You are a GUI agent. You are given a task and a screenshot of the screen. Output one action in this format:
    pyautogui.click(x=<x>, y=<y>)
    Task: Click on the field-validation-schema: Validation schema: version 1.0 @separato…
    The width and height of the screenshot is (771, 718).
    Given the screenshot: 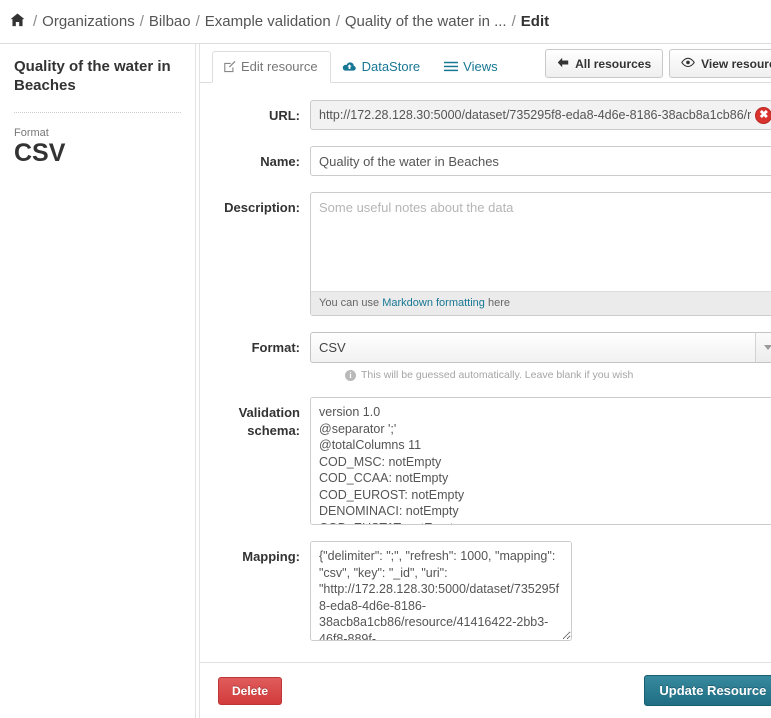 What is the action you would take?
    pyautogui.click(x=485, y=461)
    